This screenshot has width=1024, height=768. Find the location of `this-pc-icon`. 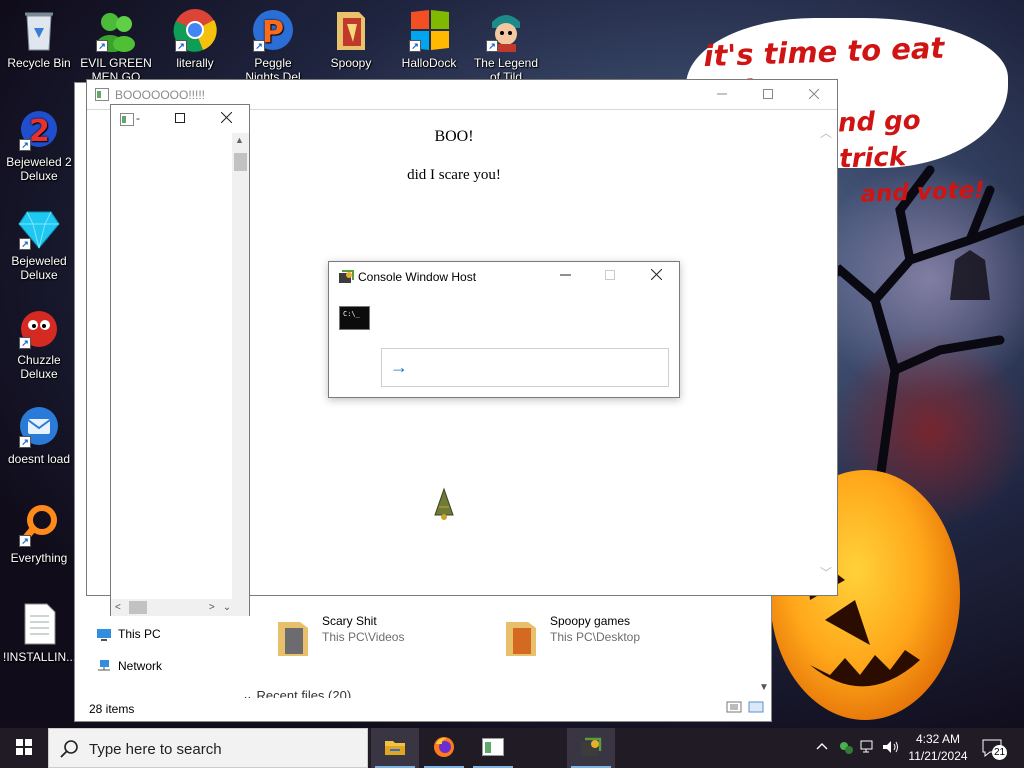

this-pc-icon is located at coordinates (104, 634).